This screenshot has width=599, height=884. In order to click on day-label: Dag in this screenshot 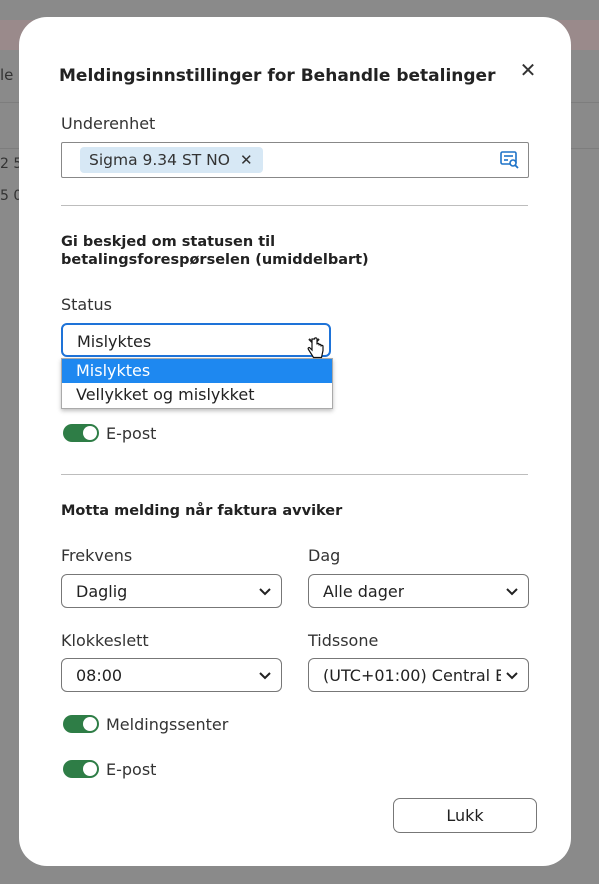, I will do `click(324, 555)`.